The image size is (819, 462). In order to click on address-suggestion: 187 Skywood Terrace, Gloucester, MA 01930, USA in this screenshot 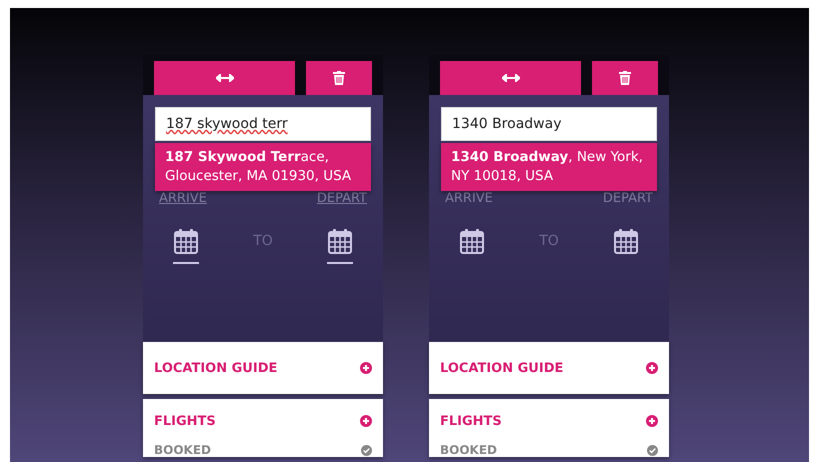, I will do `click(263, 167)`.